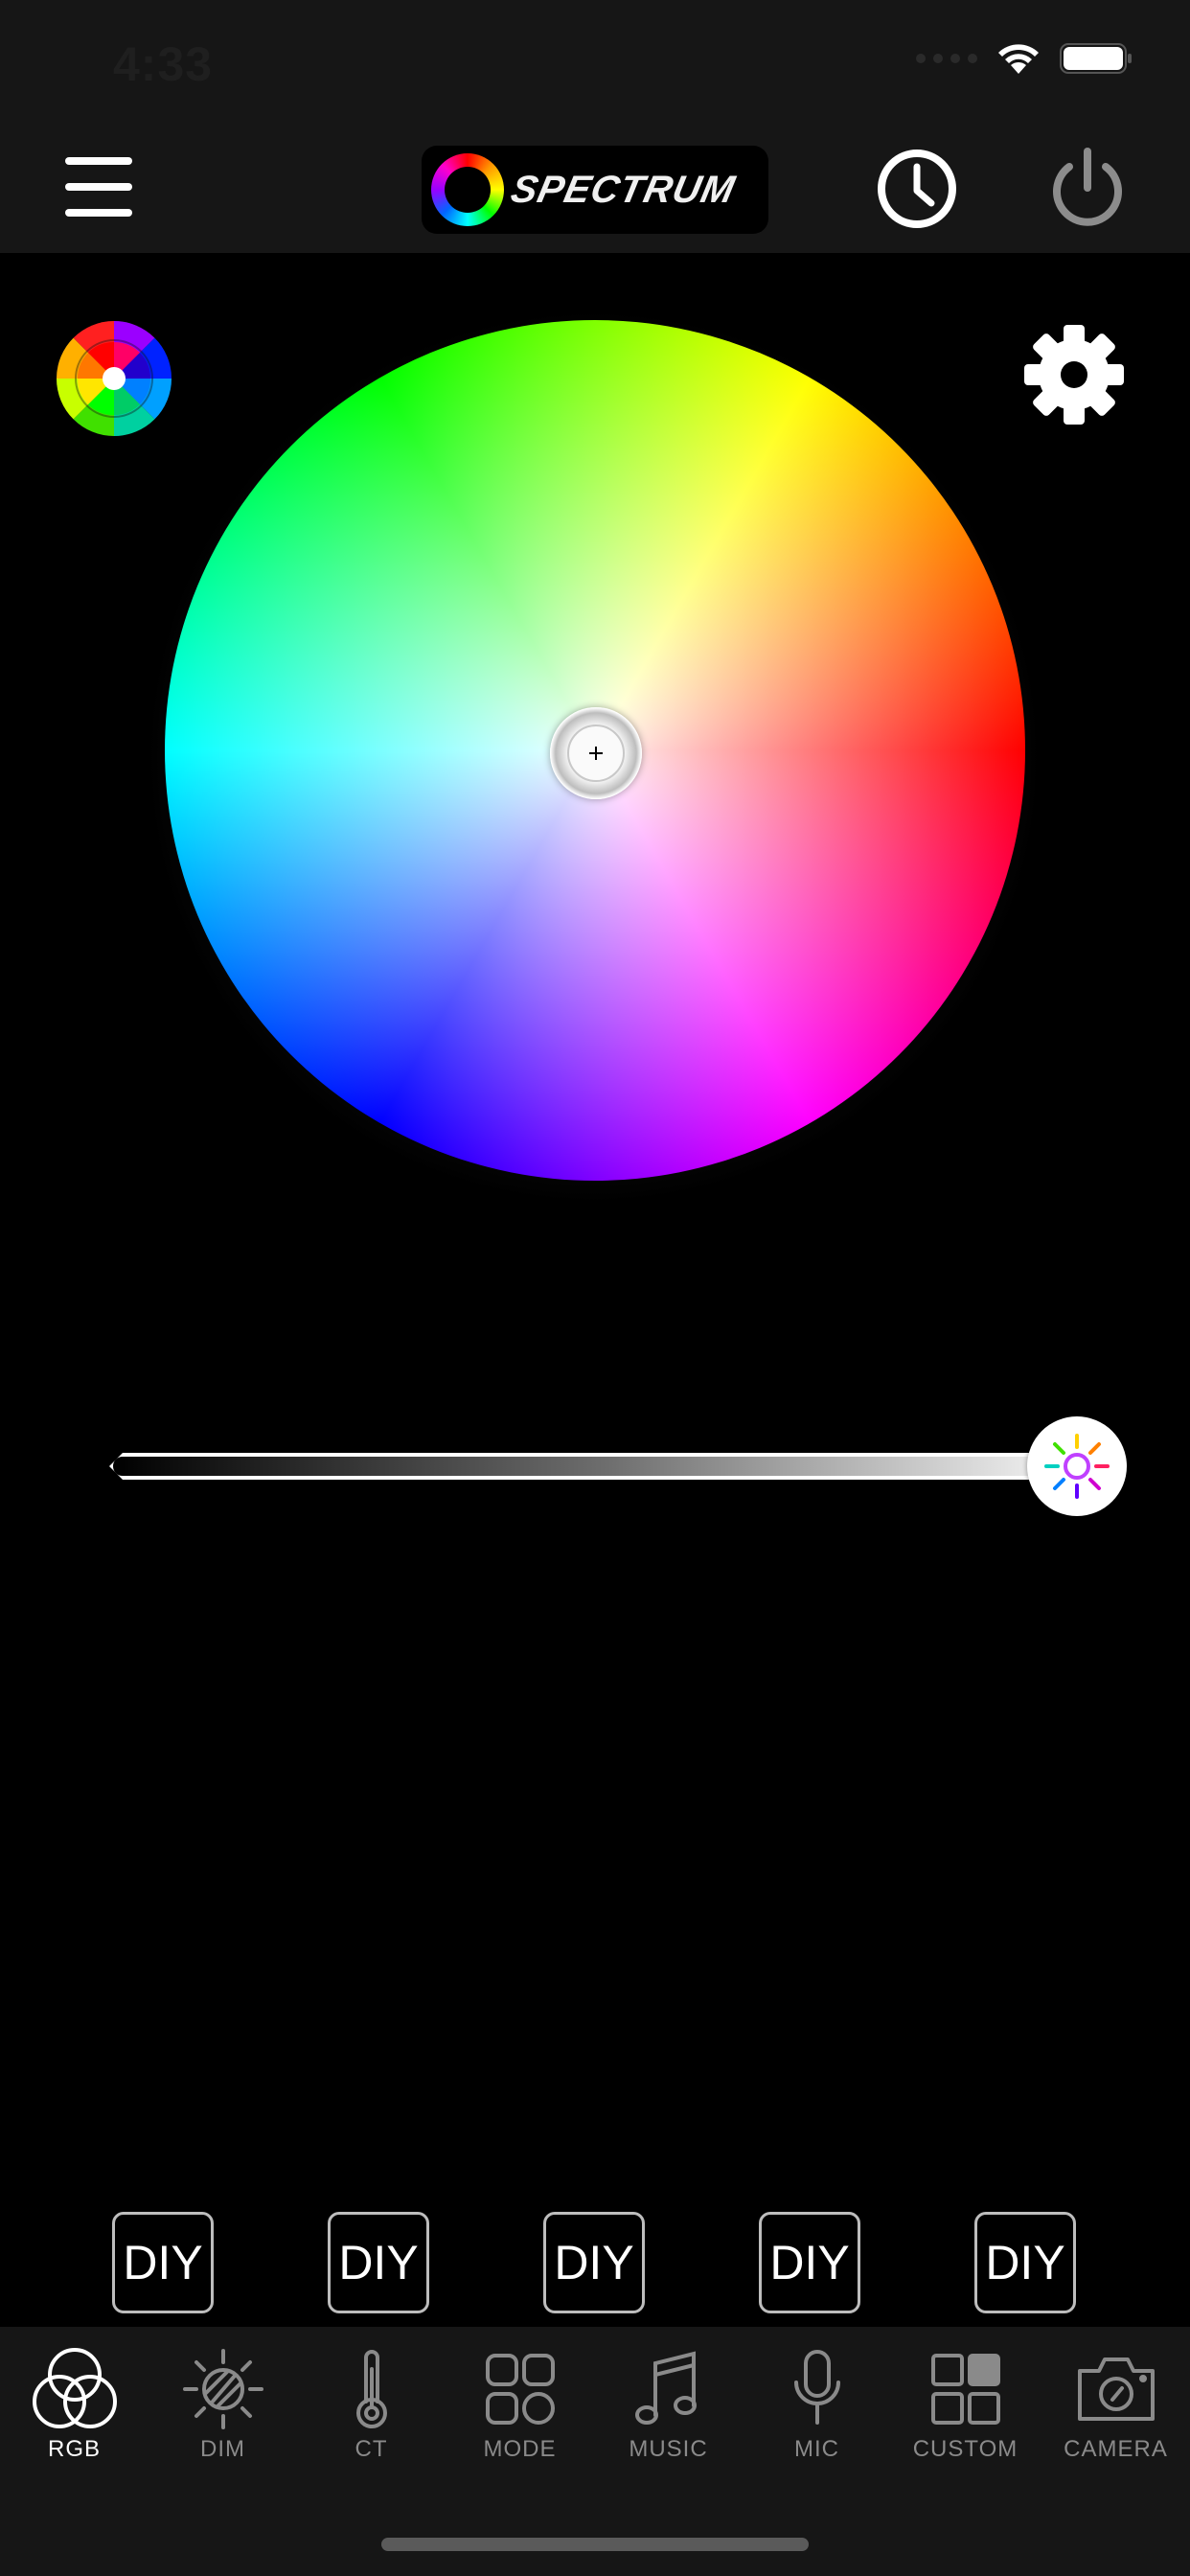 The width and height of the screenshot is (1190, 2576). What do you see at coordinates (163, 64) in the screenshot?
I see `status-time: 4:33` at bounding box center [163, 64].